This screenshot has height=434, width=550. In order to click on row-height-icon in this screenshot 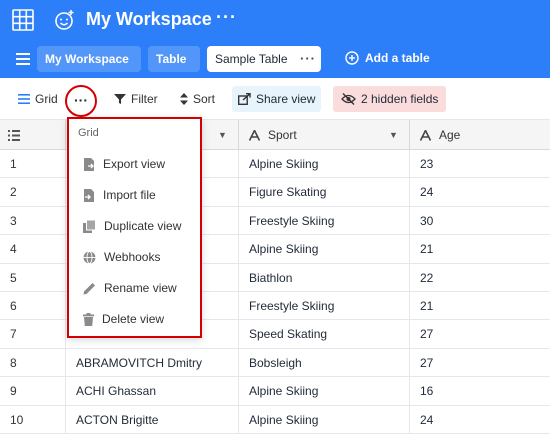, I will do `click(14, 135)`.